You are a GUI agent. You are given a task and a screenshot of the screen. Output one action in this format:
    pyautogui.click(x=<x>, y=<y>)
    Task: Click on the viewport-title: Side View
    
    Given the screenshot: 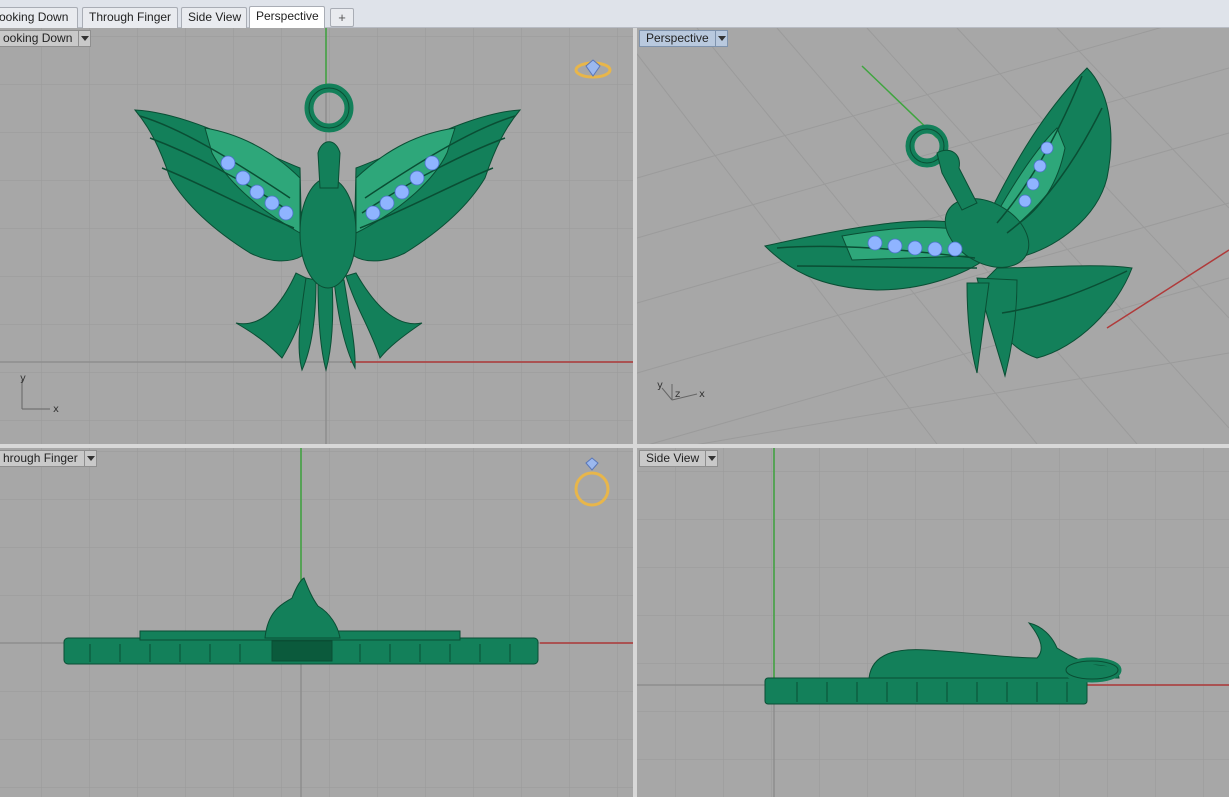 What is the action you would take?
    pyautogui.click(x=673, y=458)
    